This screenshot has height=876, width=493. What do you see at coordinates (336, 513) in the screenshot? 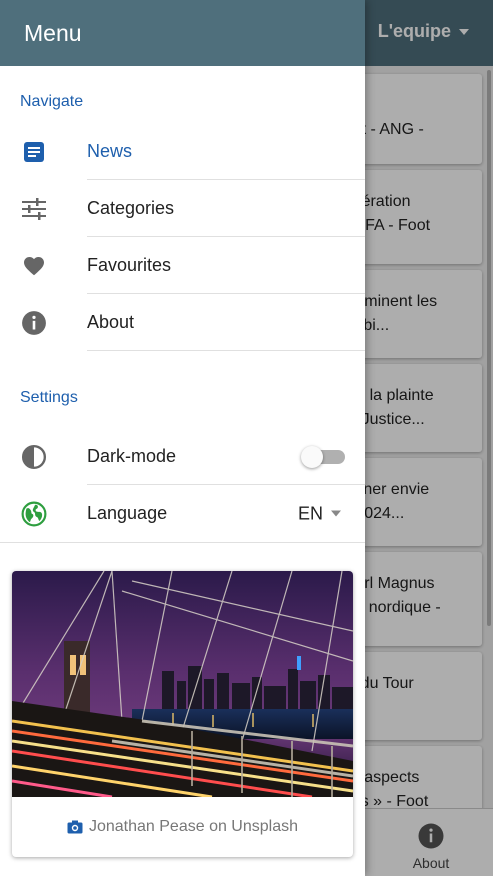
I see `chevron-down-icon` at bounding box center [336, 513].